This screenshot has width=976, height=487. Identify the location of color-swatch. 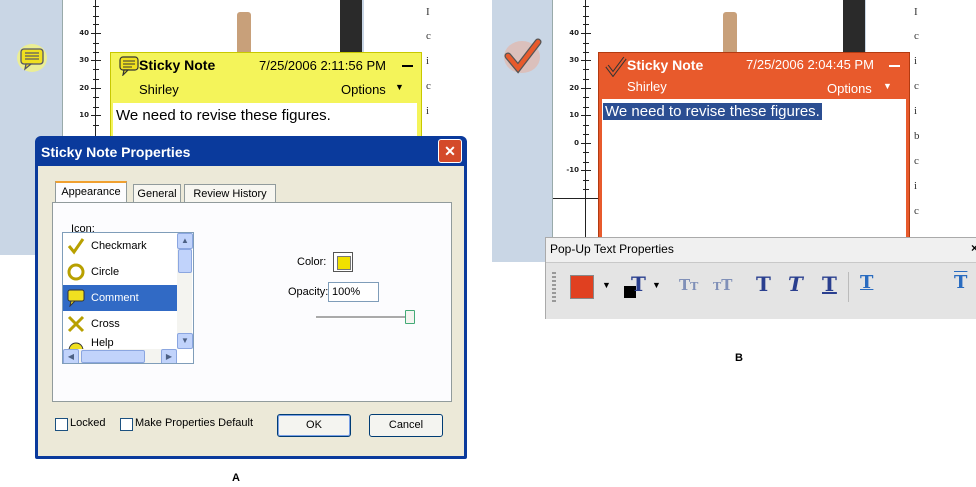
(344, 263).